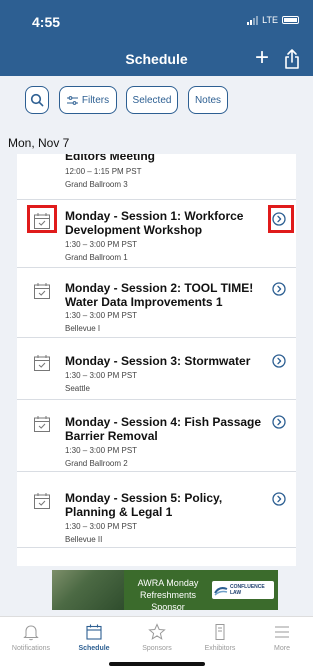 This screenshot has height=671, width=320. What do you see at coordinates (72, 100) in the screenshot?
I see `sliders-icon` at bounding box center [72, 100].